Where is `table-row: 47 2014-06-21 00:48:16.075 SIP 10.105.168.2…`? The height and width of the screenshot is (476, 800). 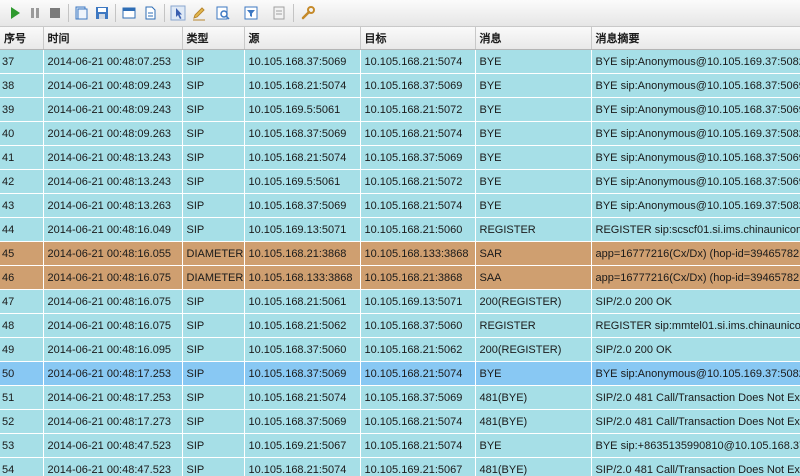
table-row: 47 2014-06-21 00:48:16.075 SIP 10.105.168.2… is located at coordinates (400, 301).